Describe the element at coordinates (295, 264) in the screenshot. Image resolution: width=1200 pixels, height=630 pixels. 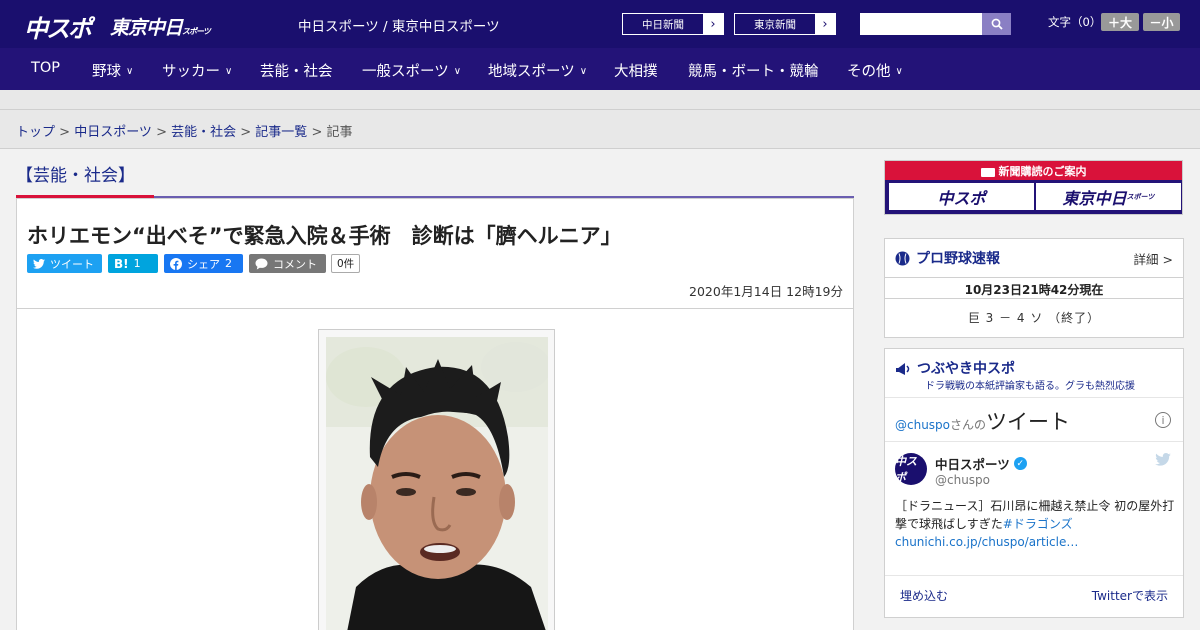
I see `comment-label: コメント` at that location.